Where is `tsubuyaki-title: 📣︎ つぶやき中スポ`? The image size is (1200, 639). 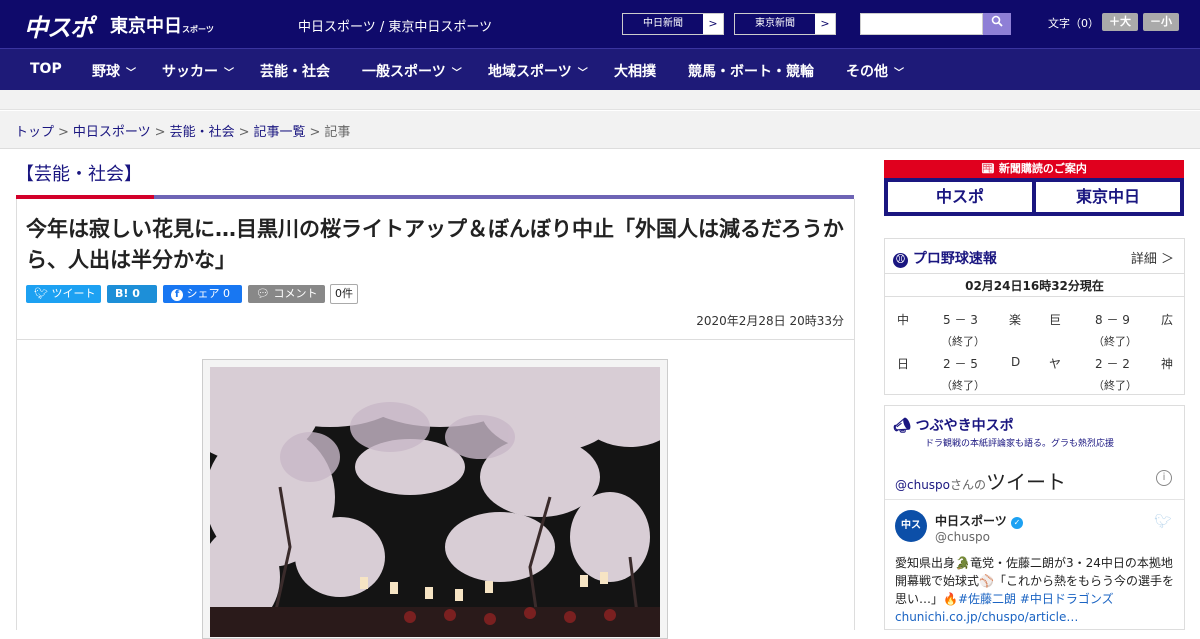
tsubuyaki-title: 📣︎ つぶやき中スポ is located at coordinates (953, 426).